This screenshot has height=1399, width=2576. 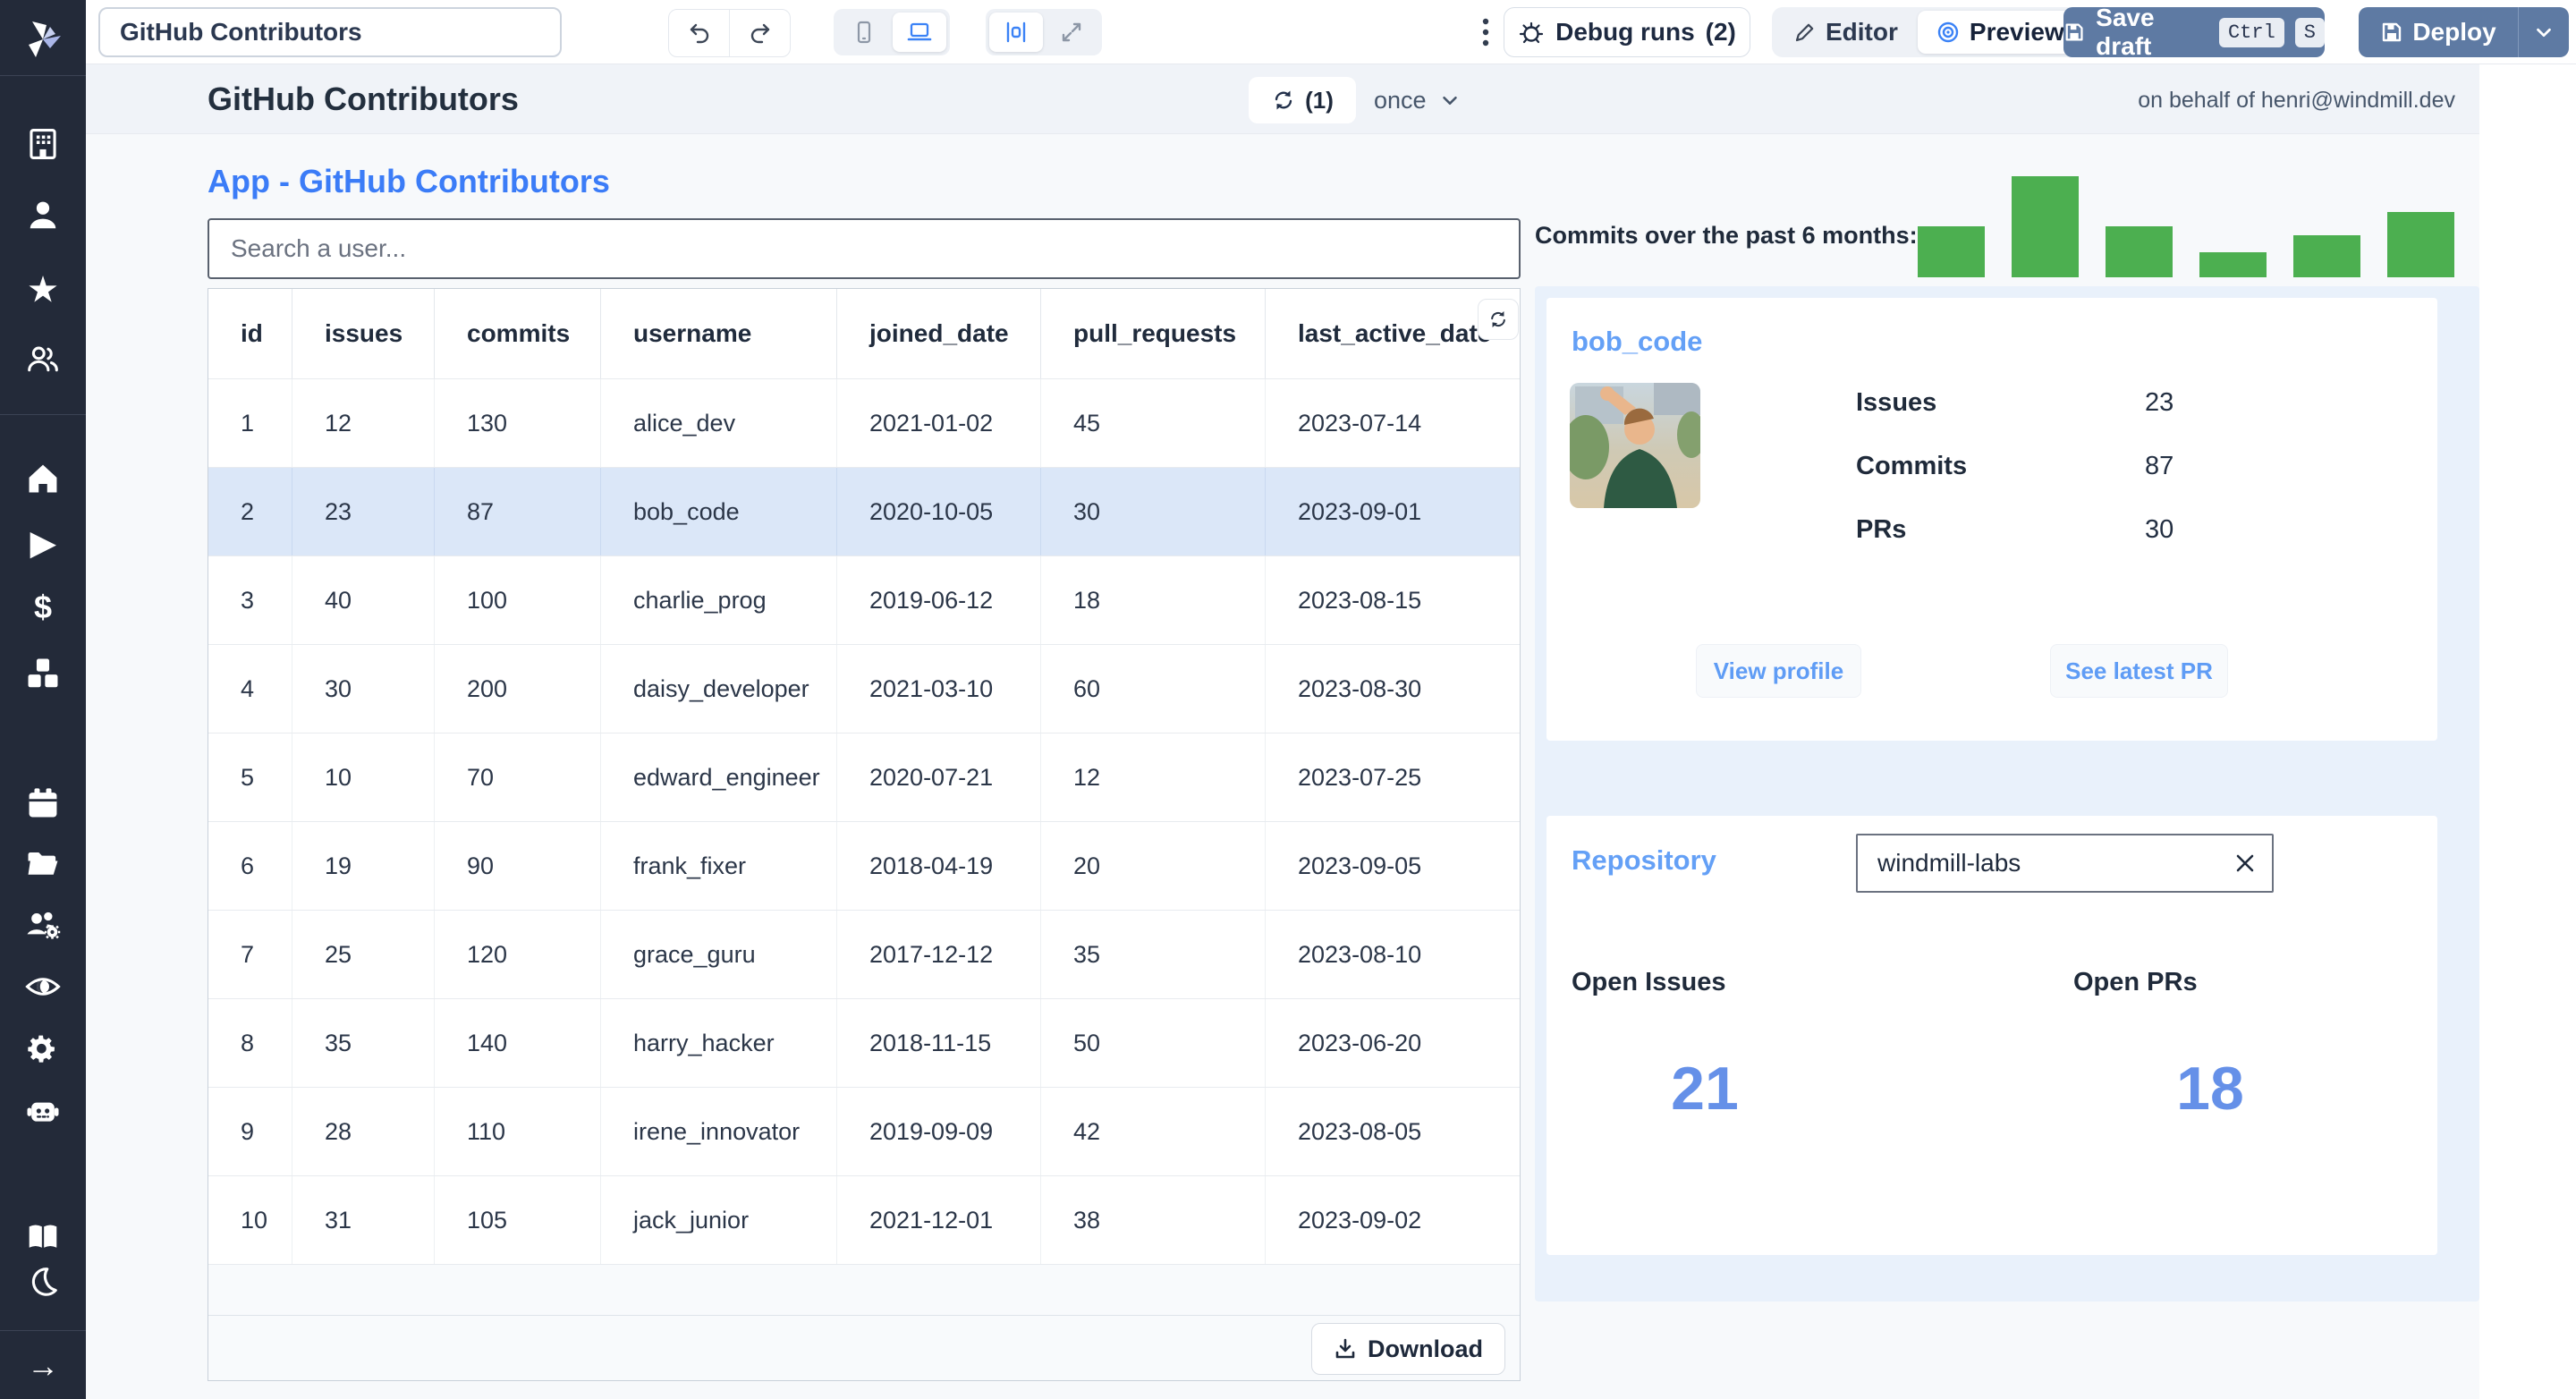 What do you see at coordinates (938, 866) in the screenshot?
I see `table-cell: 2018-04-19` at bounding box center [938, 866].